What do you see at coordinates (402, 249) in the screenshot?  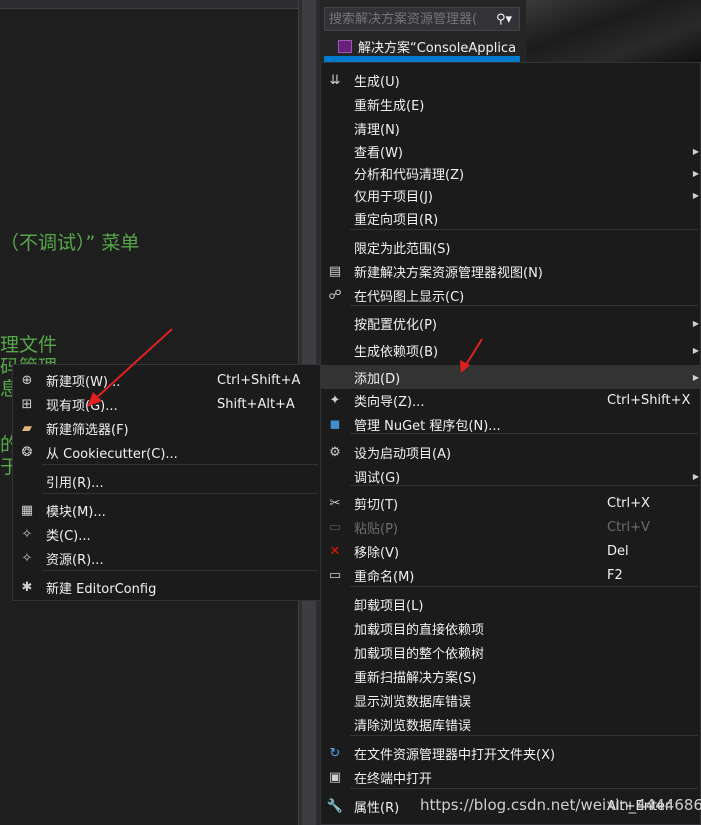 I see `menu-item-label: 限定为此范围(S)` at bounding box center [402, 249].